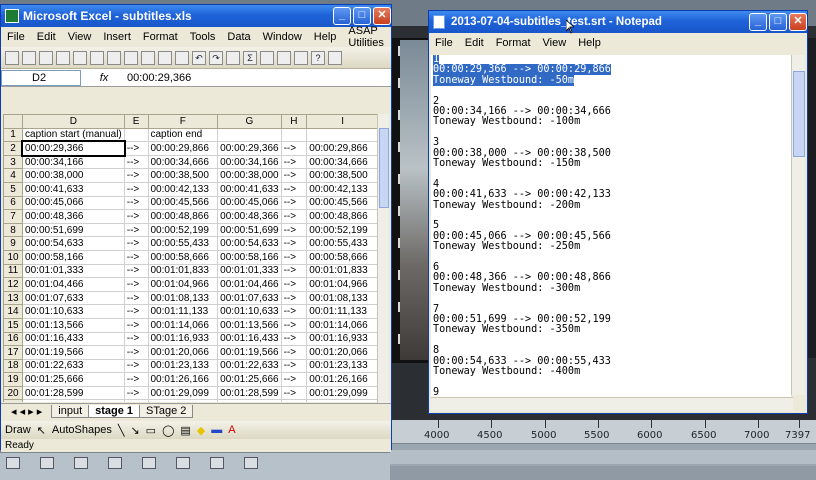  Describe the element at coordinates (249, 175) in the screenshot. I see `cell: 00:00:38,000` at that location.